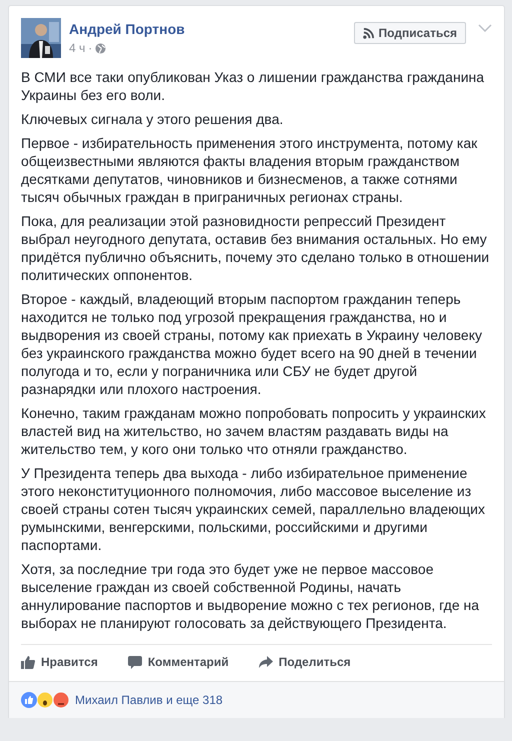 This screenshot has width=512, height=741. I want to click on rss-icon, so click(368, 33).